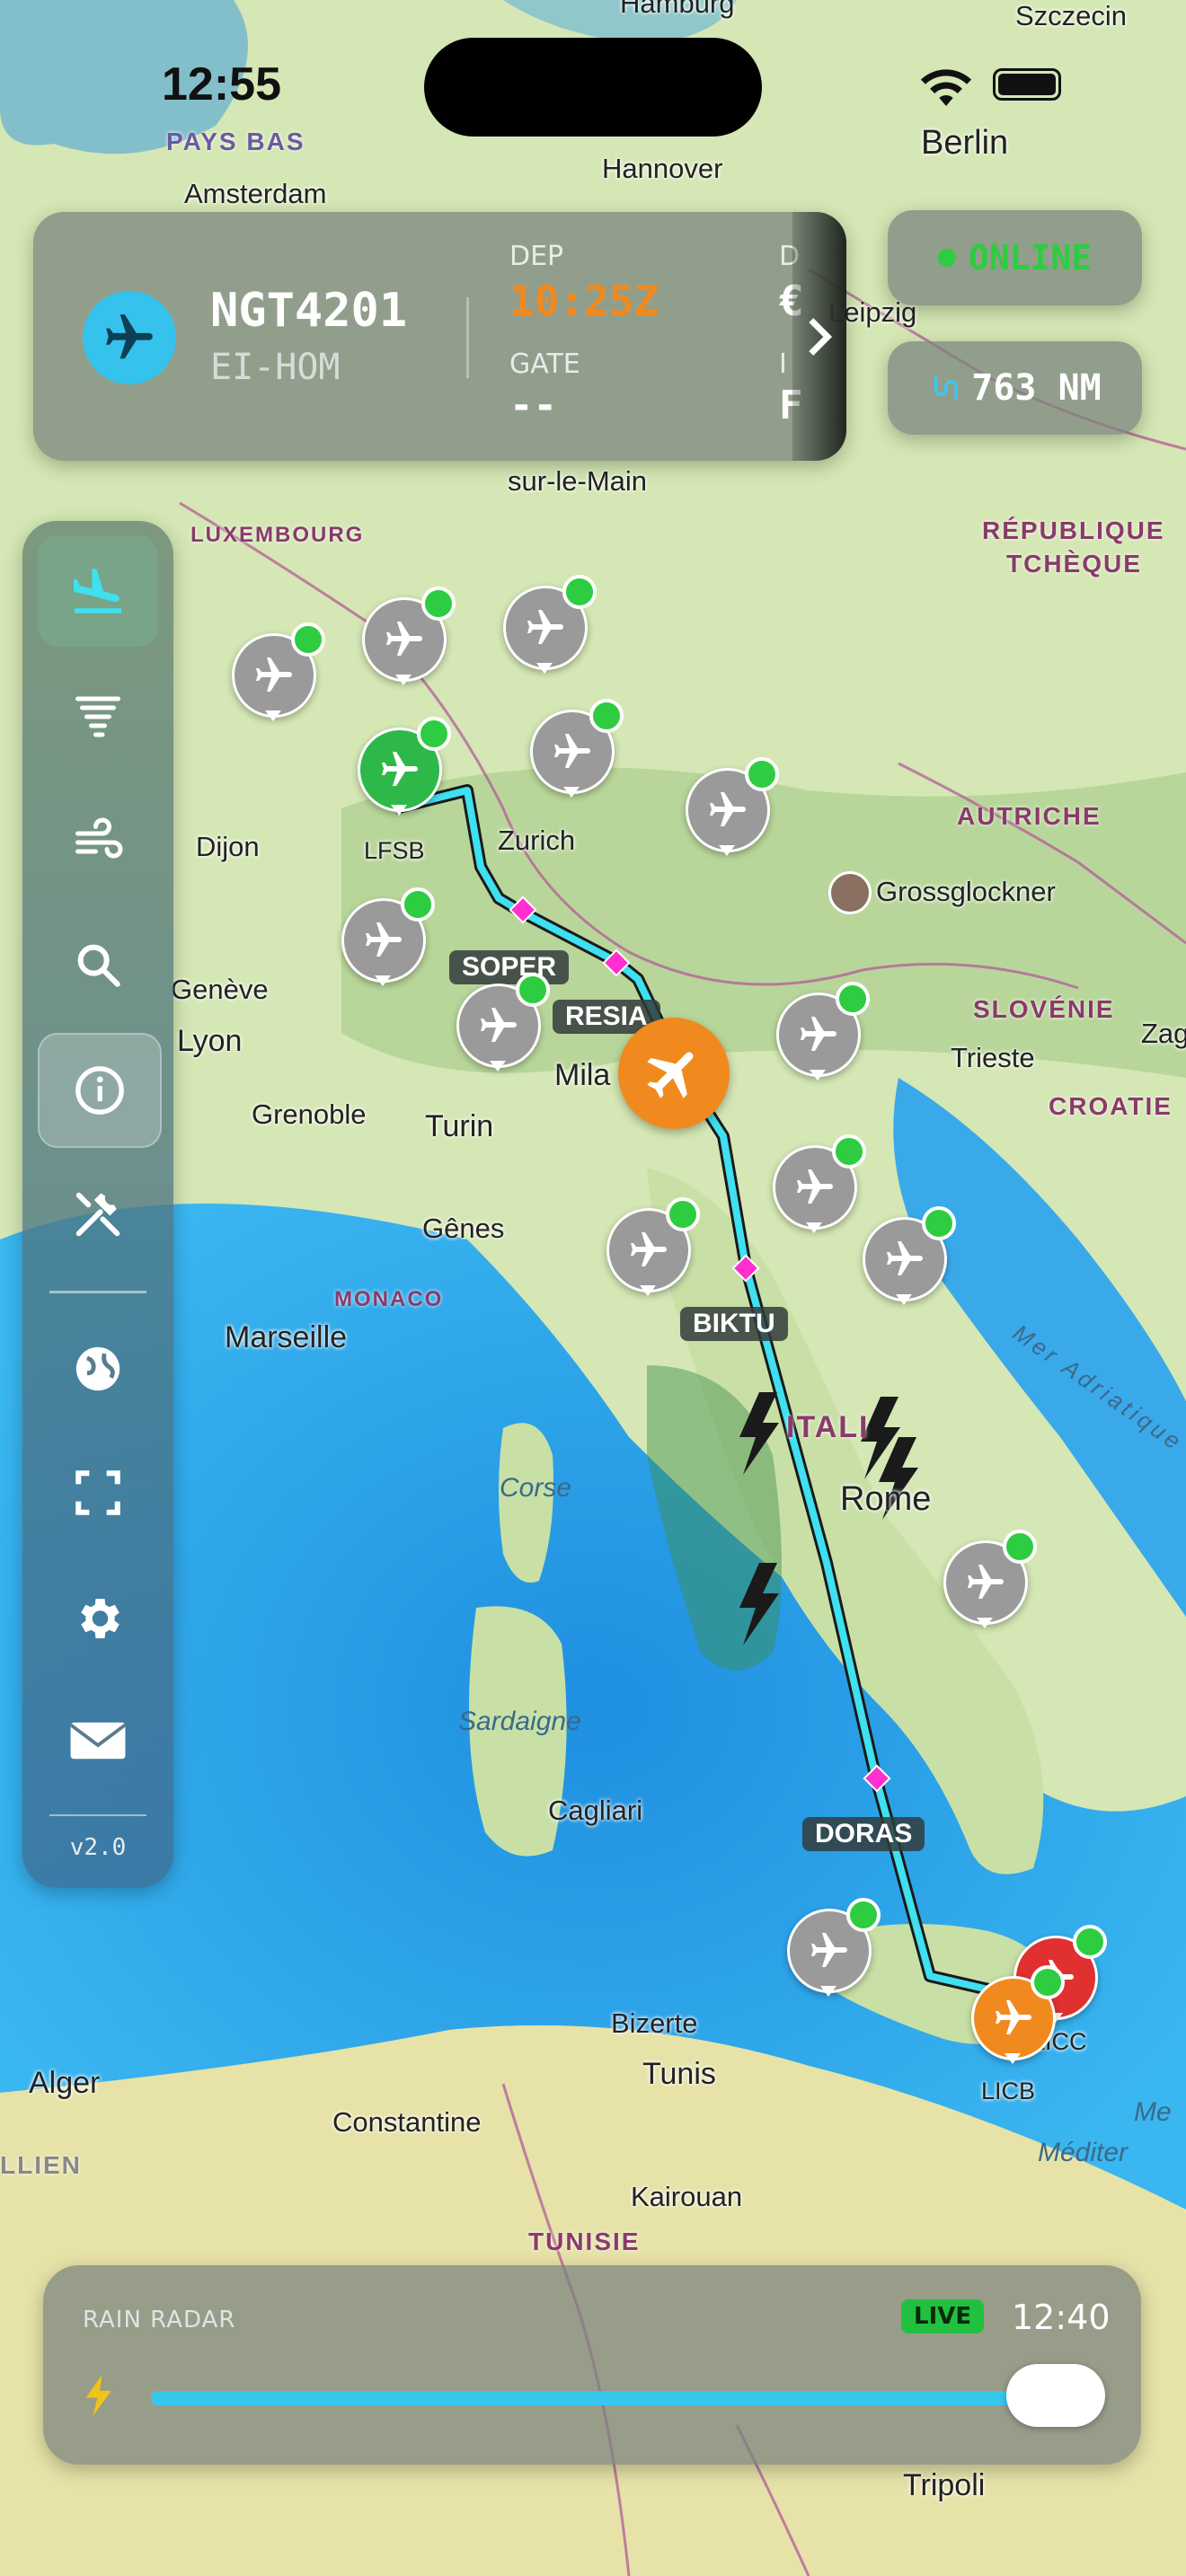 This screenshot has height=2576, width=1186. What do you see at coordinates (1074, 564) in the screenshot?
I see `country-label: TCHÈQUE` at bounding box center [1074, 564].